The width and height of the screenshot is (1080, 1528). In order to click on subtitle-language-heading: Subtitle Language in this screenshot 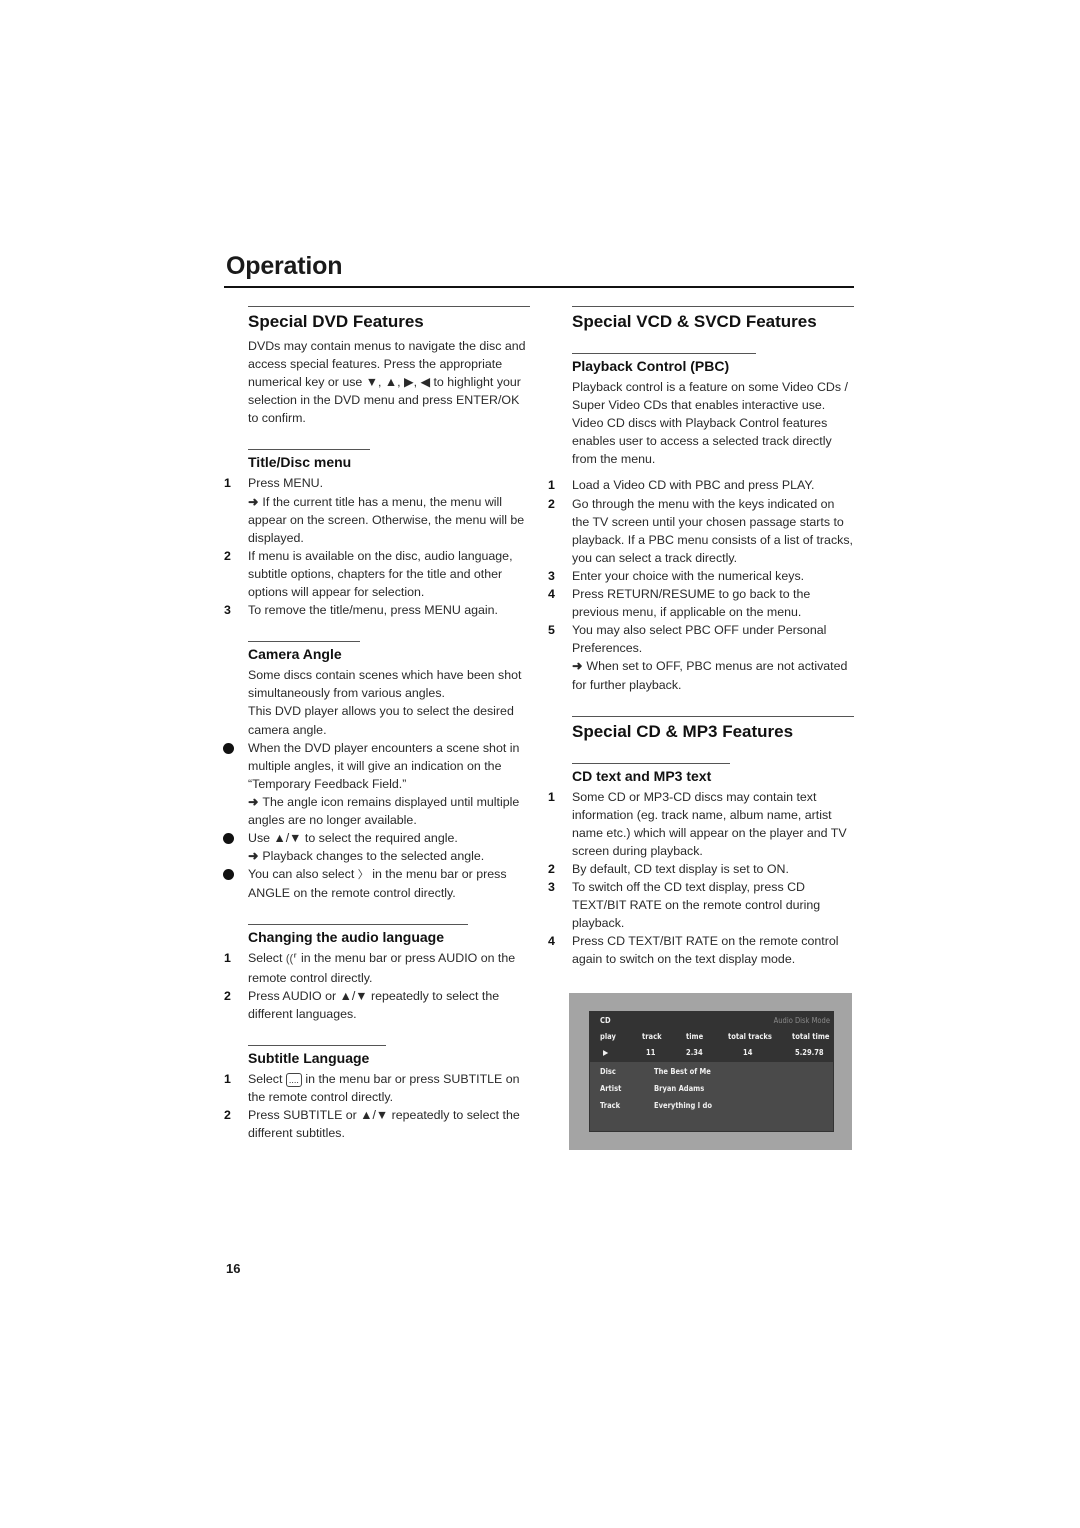, I will do `click(309, 1057)`.